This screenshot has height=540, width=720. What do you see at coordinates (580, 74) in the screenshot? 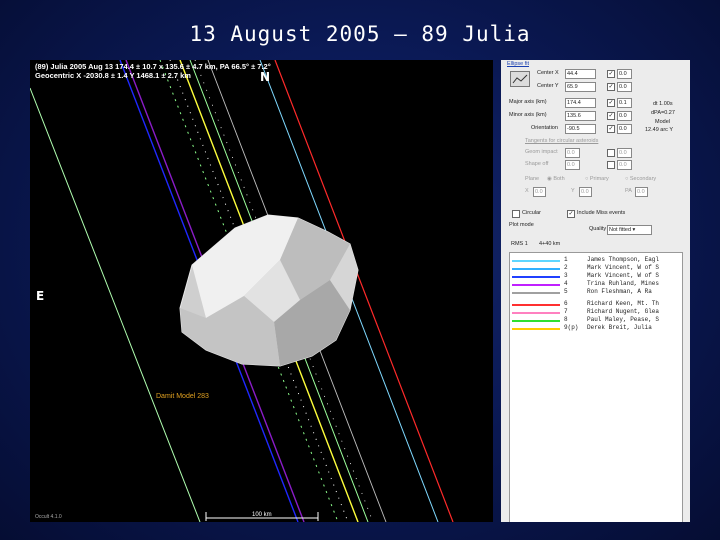
I see `center-x-input: 44.4` at bounding box center [580, 74].